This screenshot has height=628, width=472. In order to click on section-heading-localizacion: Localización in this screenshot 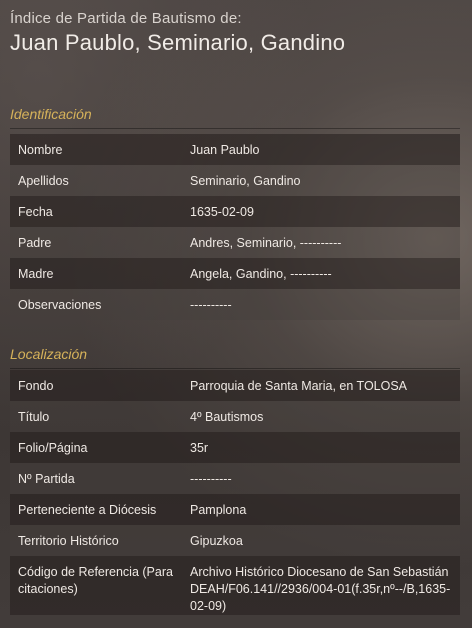, I will do `click(49, 354)`.